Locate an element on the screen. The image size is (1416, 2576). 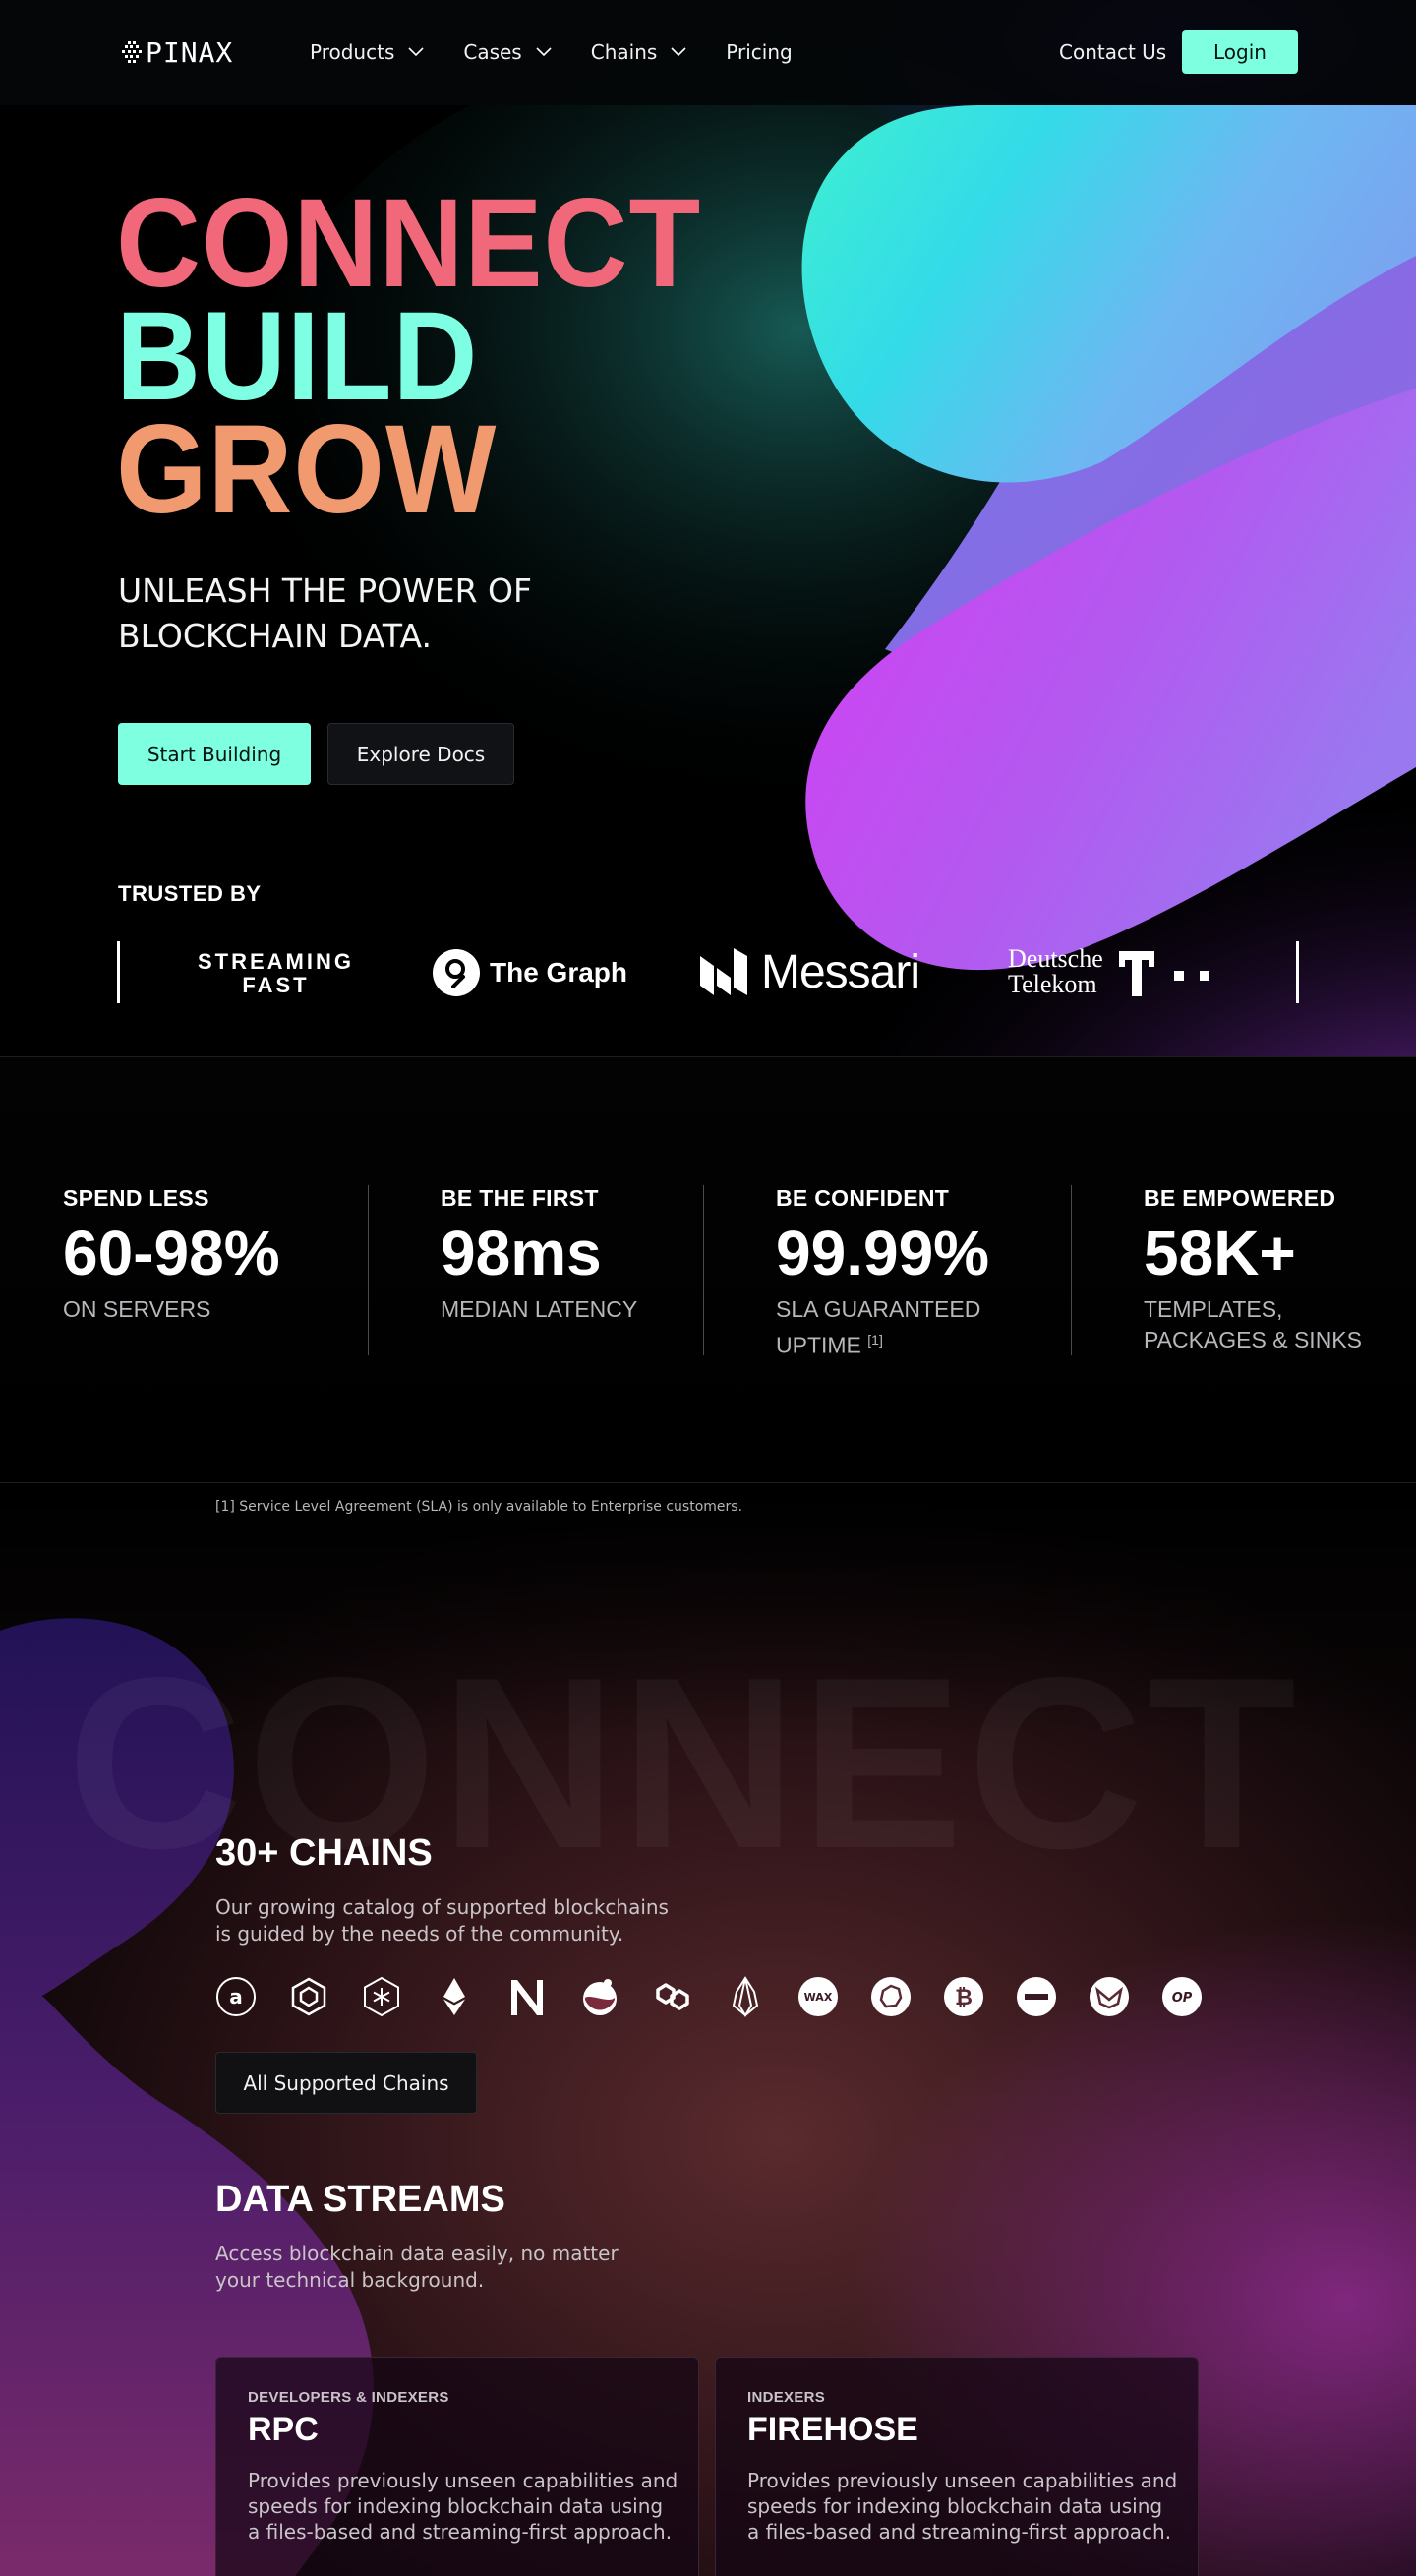
streams-desc-line: your technical background. is located at coordinates (350, 2280).